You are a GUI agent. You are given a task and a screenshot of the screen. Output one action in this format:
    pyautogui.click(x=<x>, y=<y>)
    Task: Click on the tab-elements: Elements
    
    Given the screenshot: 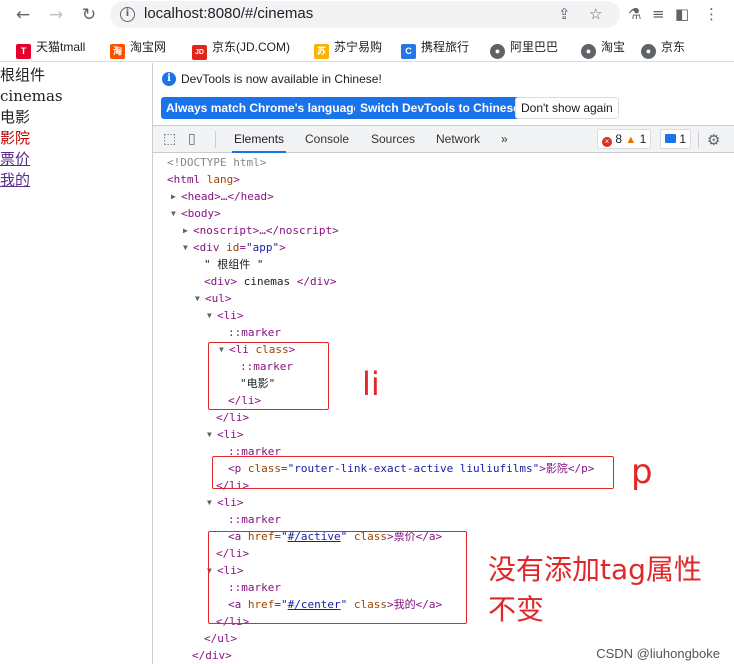 What is the action you would take?
    pyautogui.click(x=259, y=139)
    